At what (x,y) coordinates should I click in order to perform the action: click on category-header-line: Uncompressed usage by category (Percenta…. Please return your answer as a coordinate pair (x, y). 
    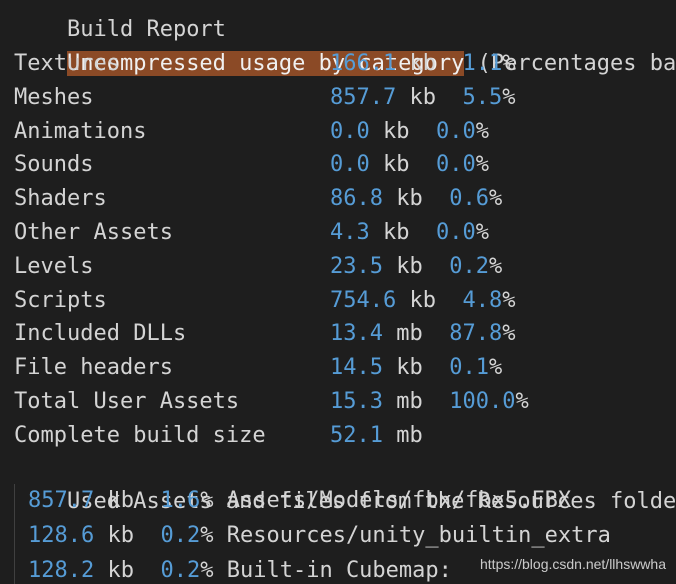
    Looking at the image, I should click on (345, 44).